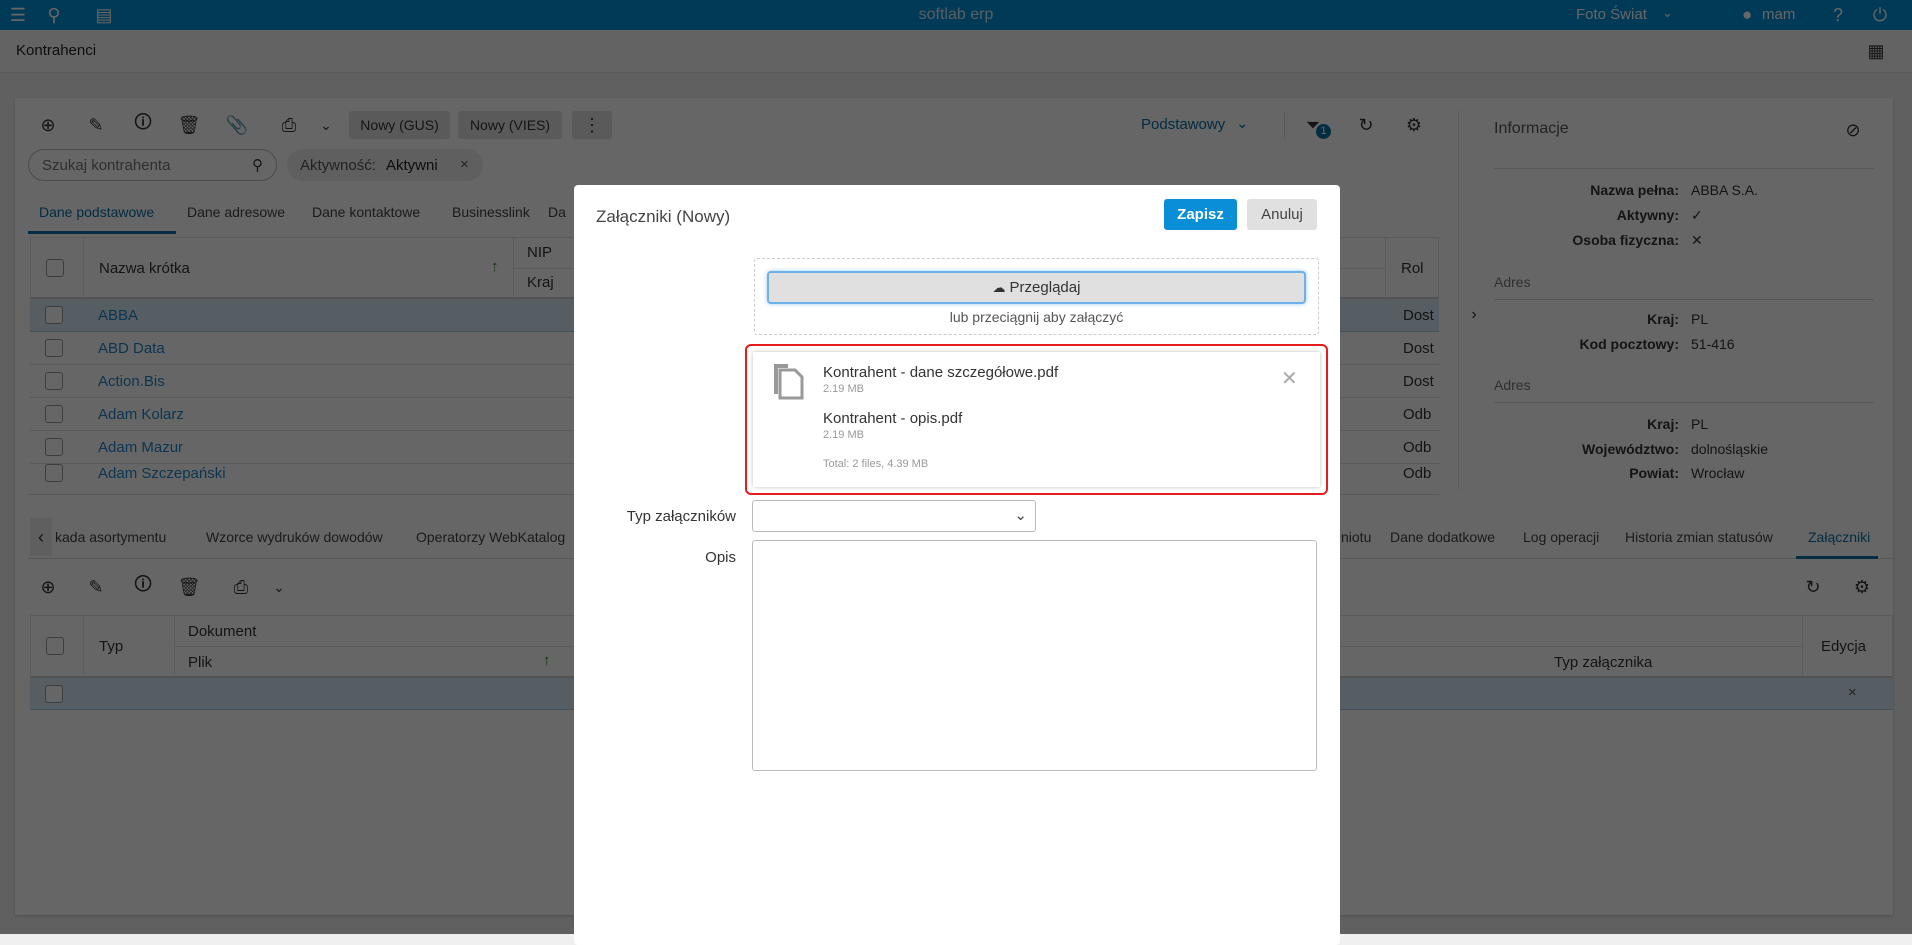 This screenshot has height=945, width=1912. Describe the element at coordinates (141, 414) in the screenshot. I see `row-name: Adam Kolarz` at that location.